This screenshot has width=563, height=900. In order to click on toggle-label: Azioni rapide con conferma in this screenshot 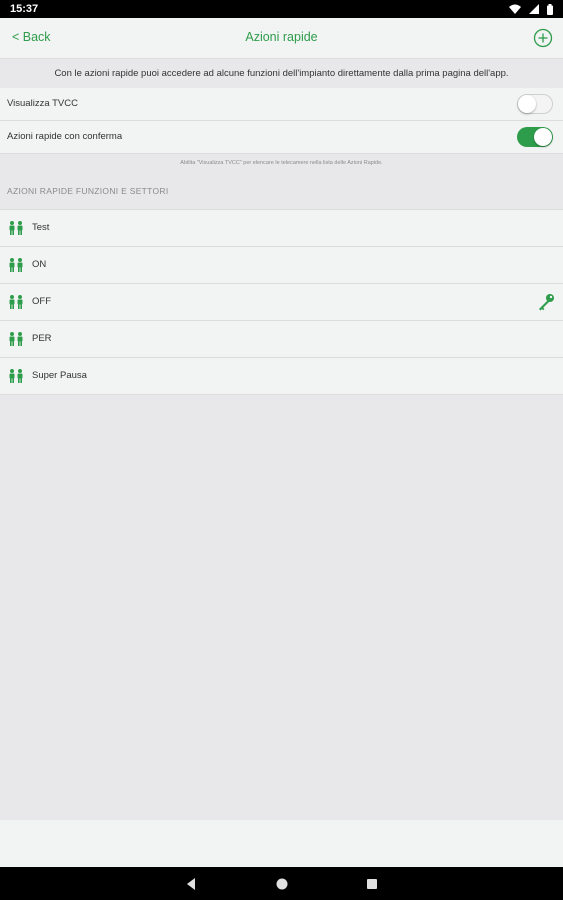, I will do `click(65, 136)`.